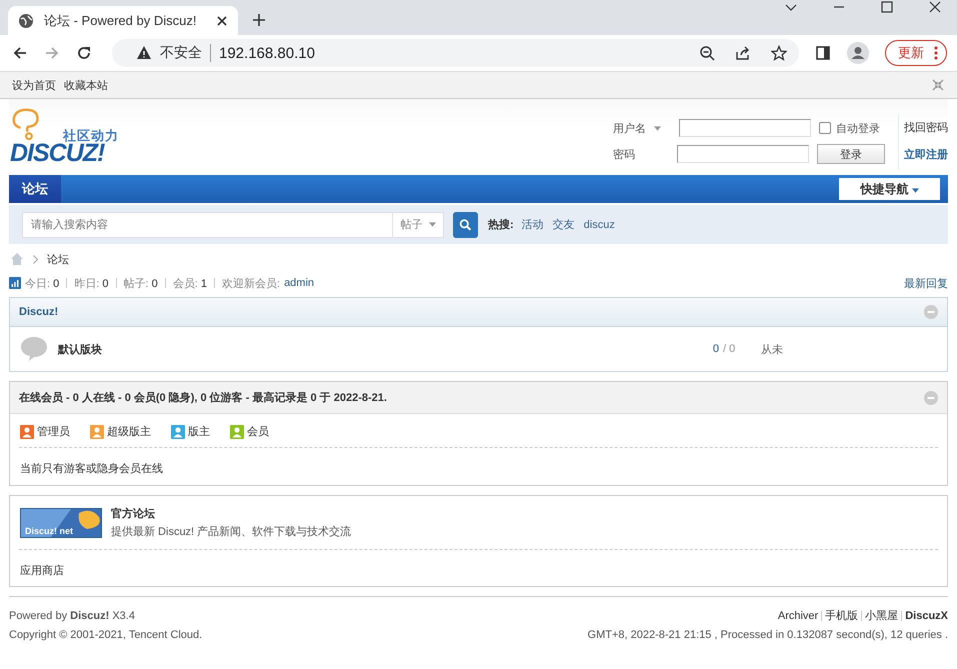 Image resolution: width=957 pixels, height=669 pixels. Describe the element at coordinates (105, 634) in the screenshot. I see `copyright-text: Copyright © 2001-2021, Tencent Cloud.` at that location.